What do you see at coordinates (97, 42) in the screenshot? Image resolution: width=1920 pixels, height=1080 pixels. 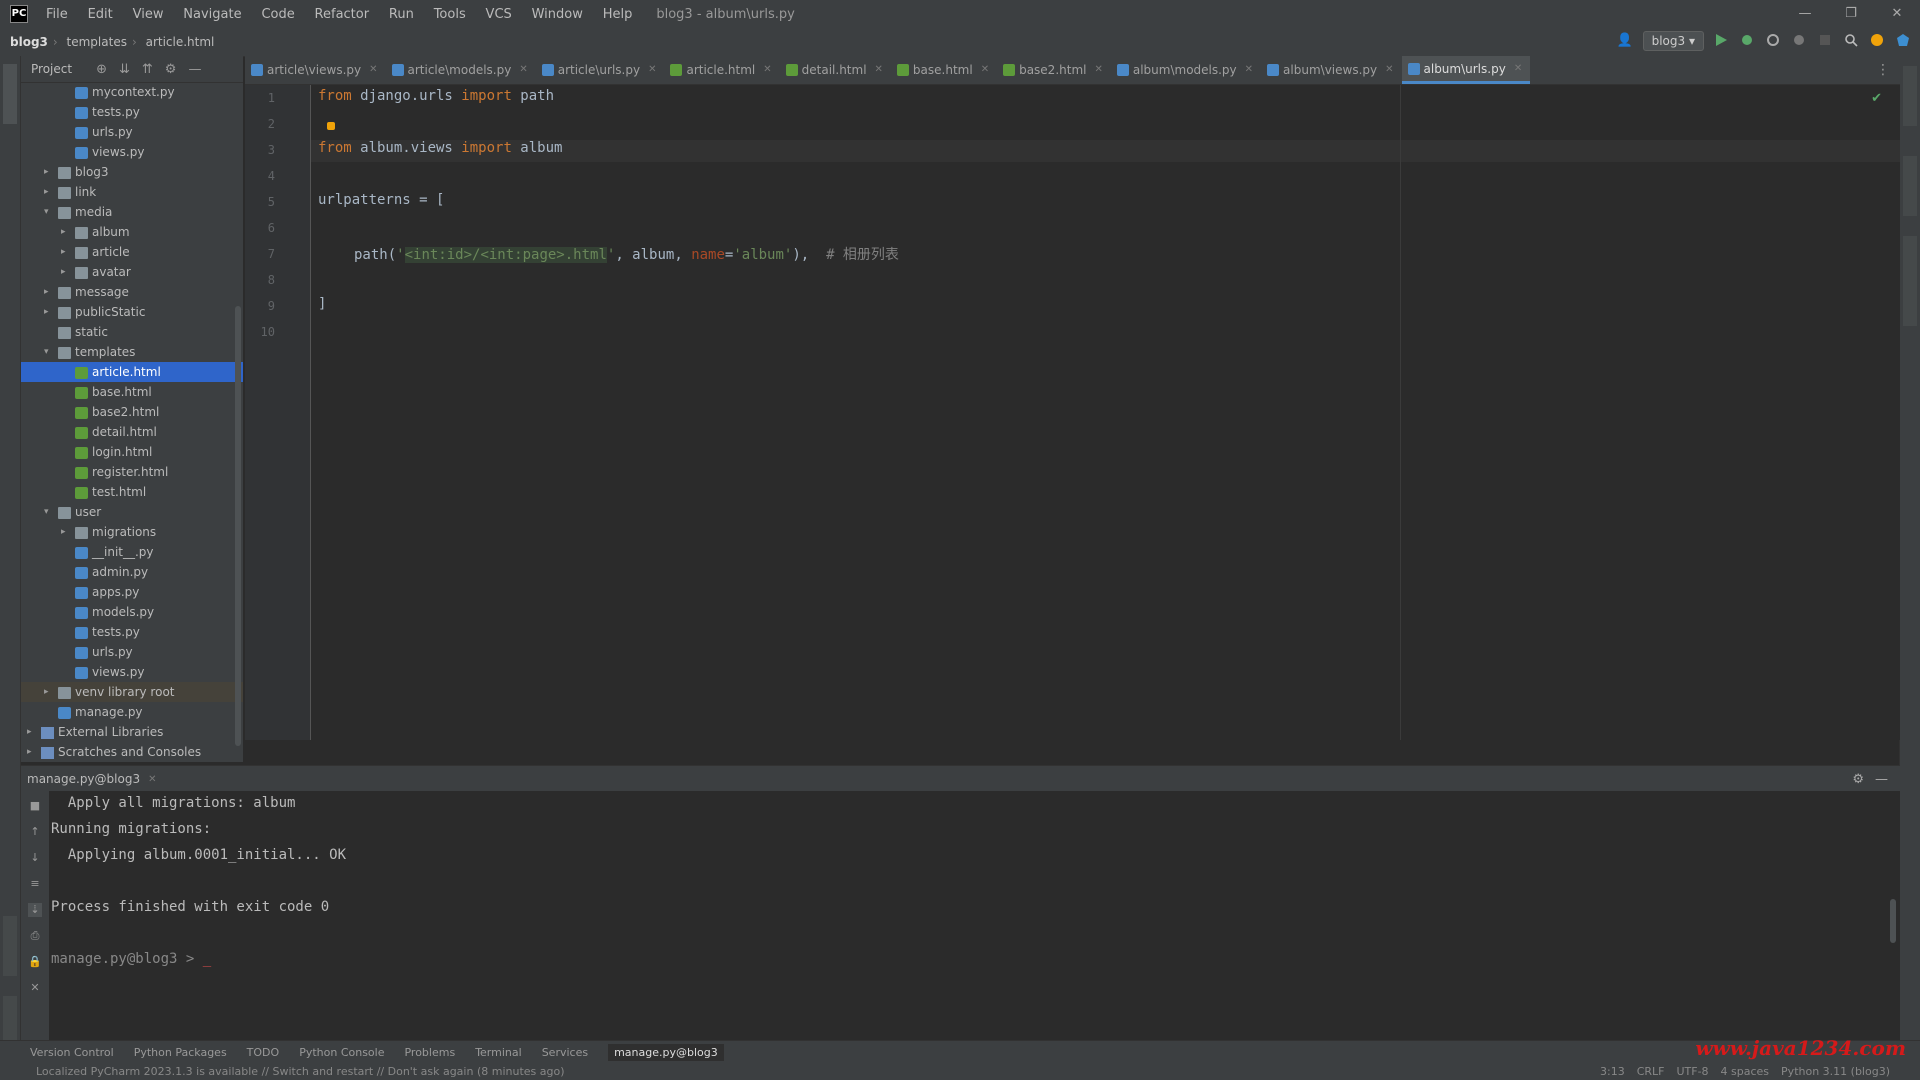 I see `breadcrumb-folder: templates` at bounding box center [97, 42].